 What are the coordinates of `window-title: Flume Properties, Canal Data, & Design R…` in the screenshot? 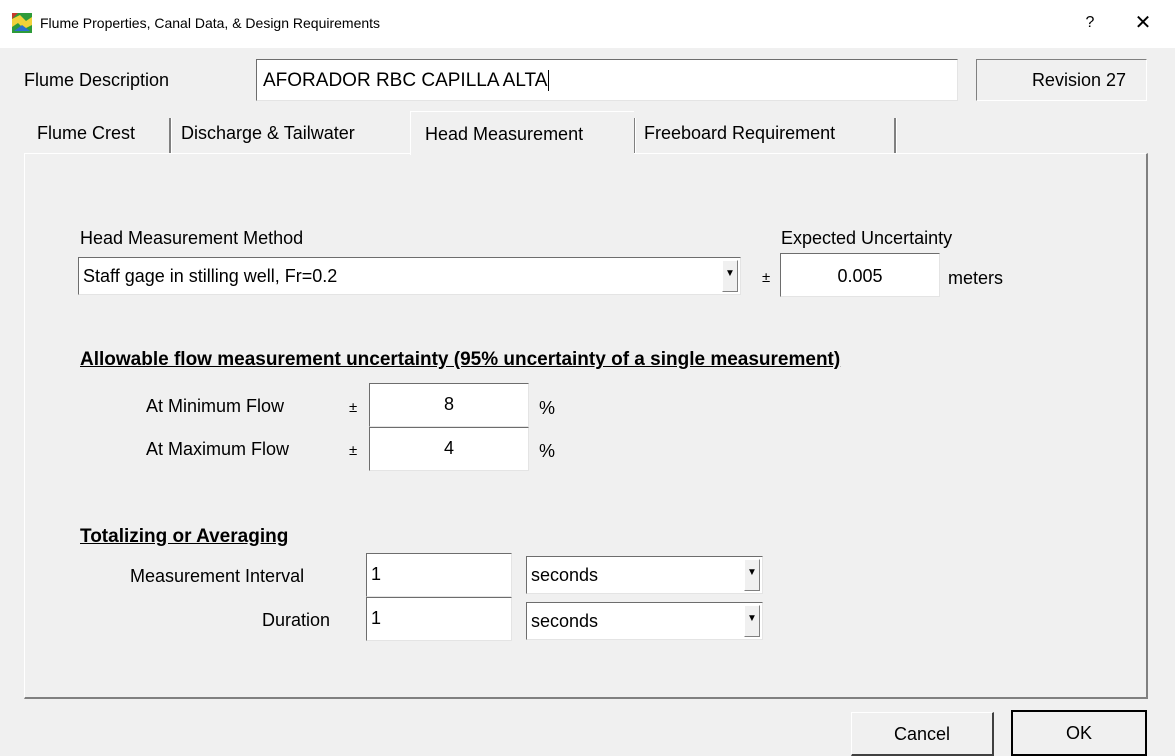 It's located at (210, 23).